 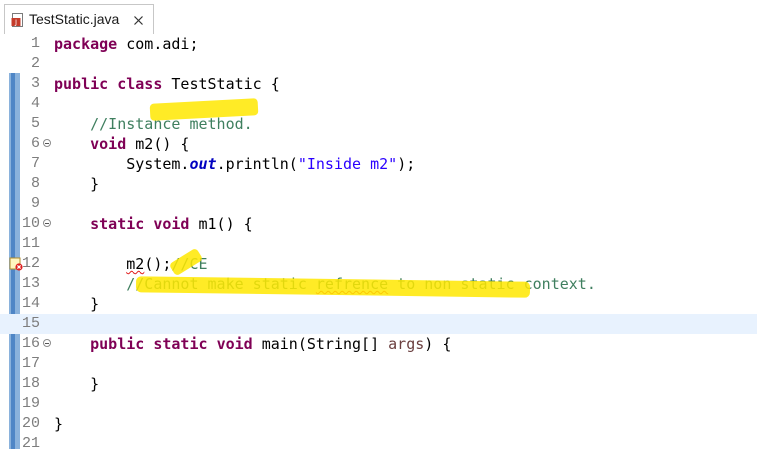 I want to click on line-source: public static void main(String[] args) {, so click(x=252, y=344).